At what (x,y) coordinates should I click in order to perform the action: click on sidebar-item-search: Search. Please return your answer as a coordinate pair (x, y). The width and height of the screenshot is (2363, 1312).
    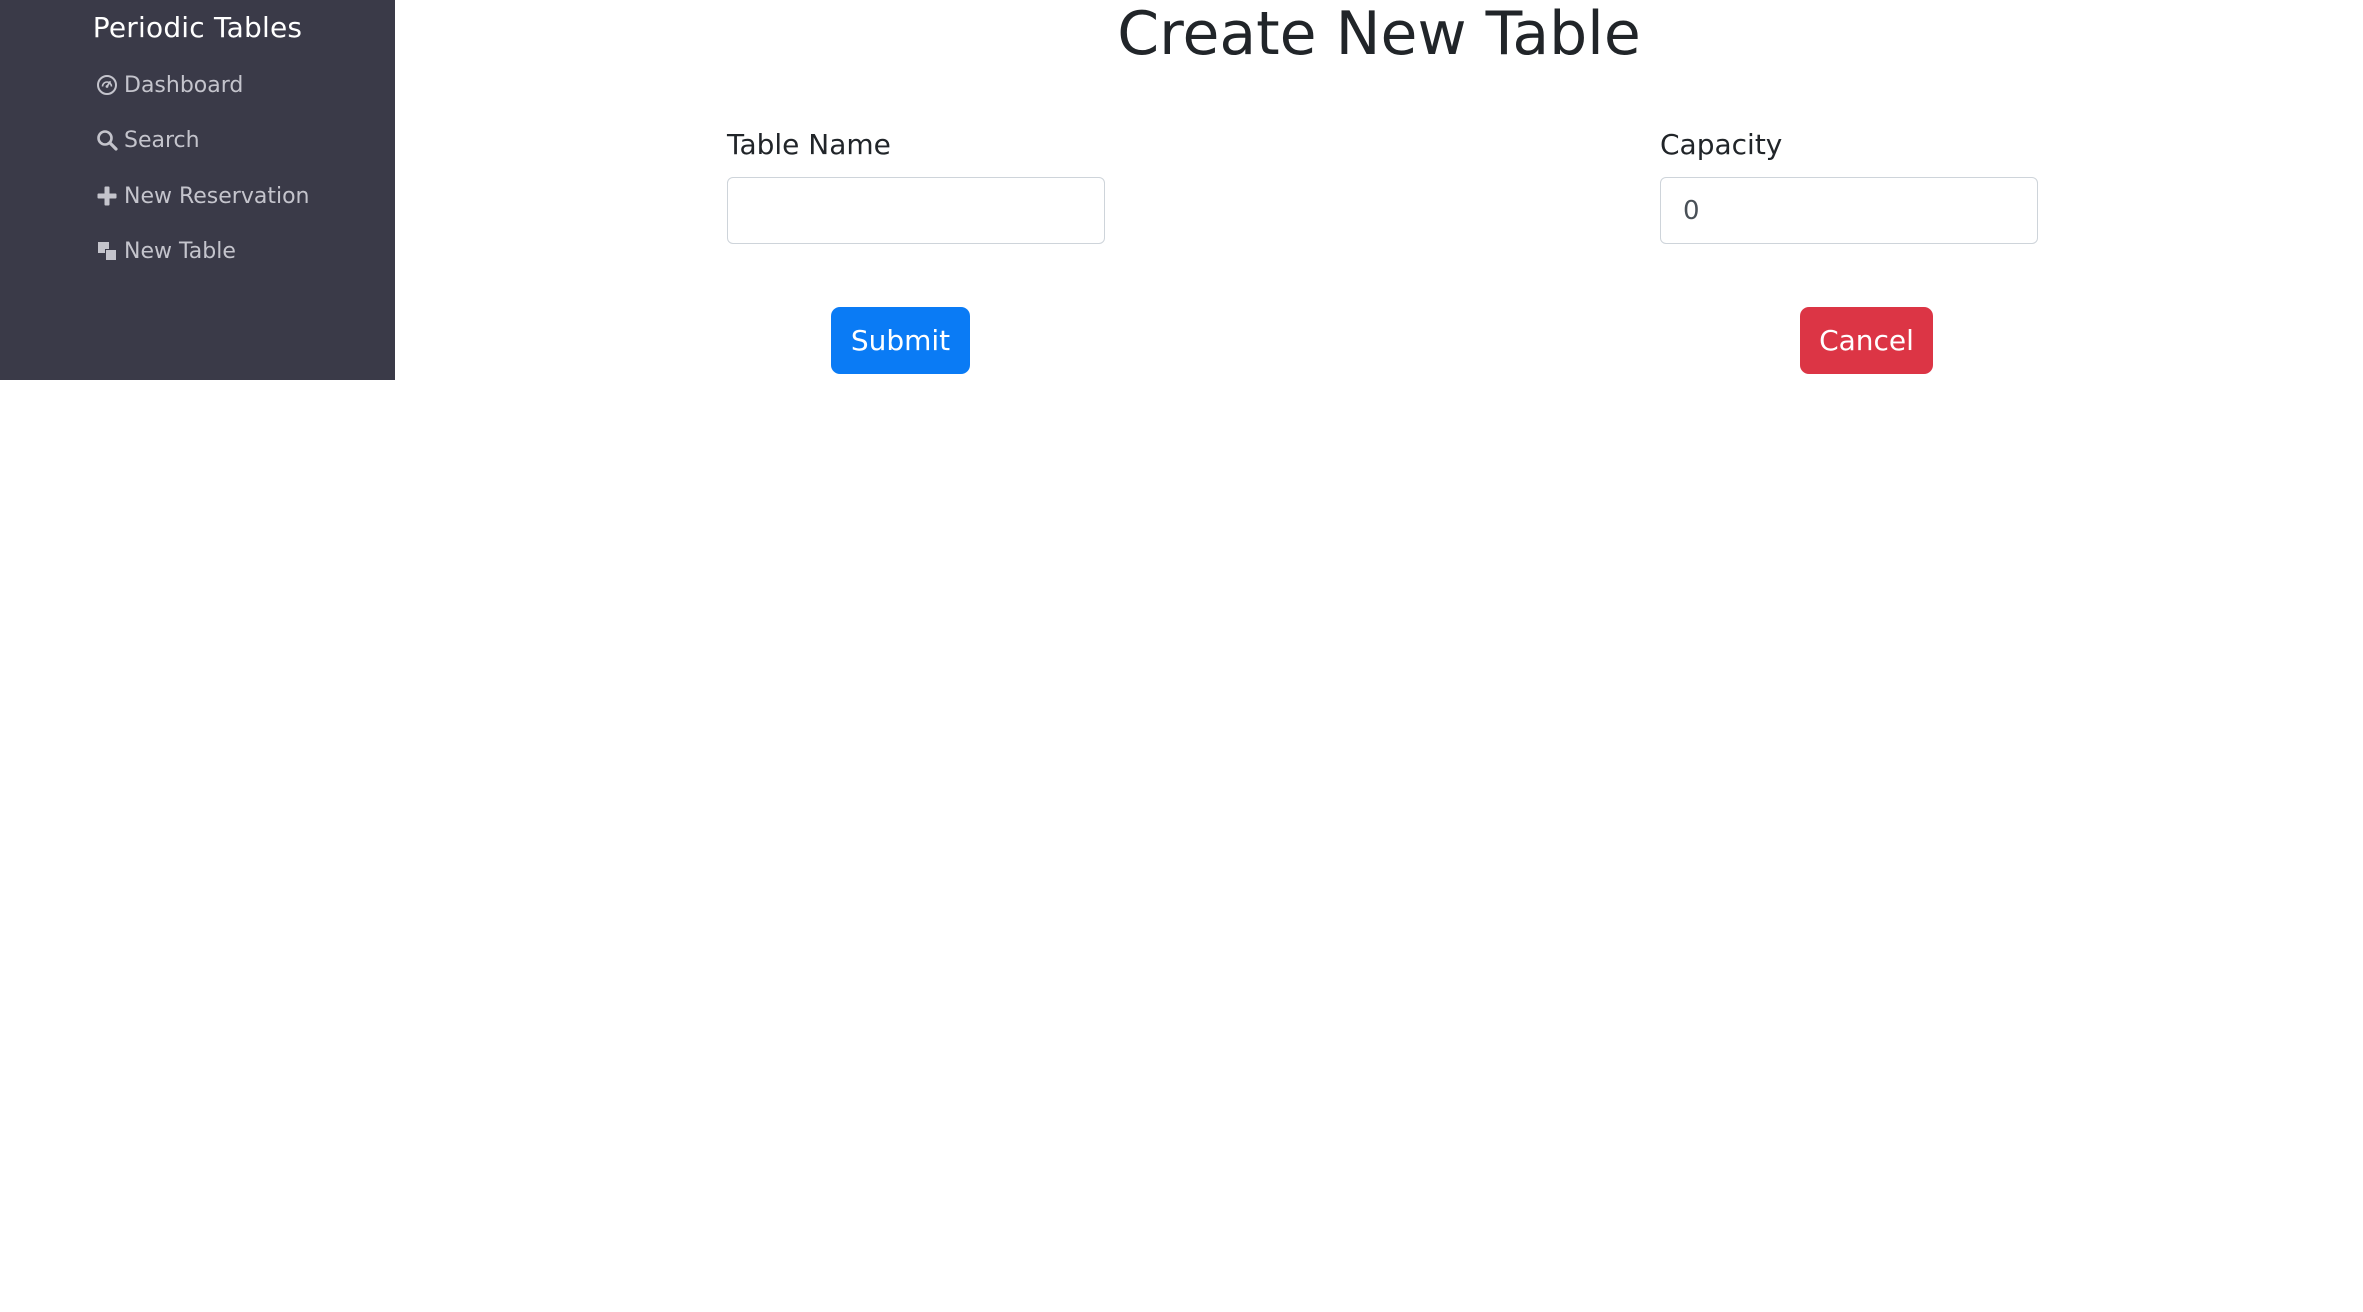
    Looking at the image, I should click on (147, 140).